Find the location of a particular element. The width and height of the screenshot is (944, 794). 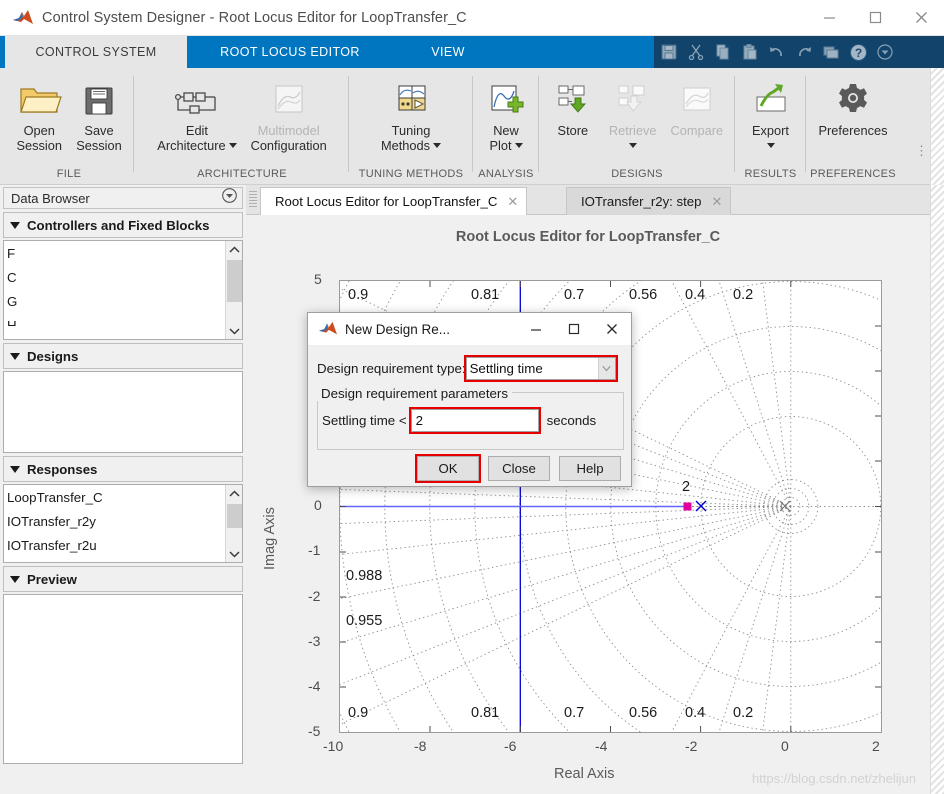

tab-view: VIEW is located at coordinates (448, 52).